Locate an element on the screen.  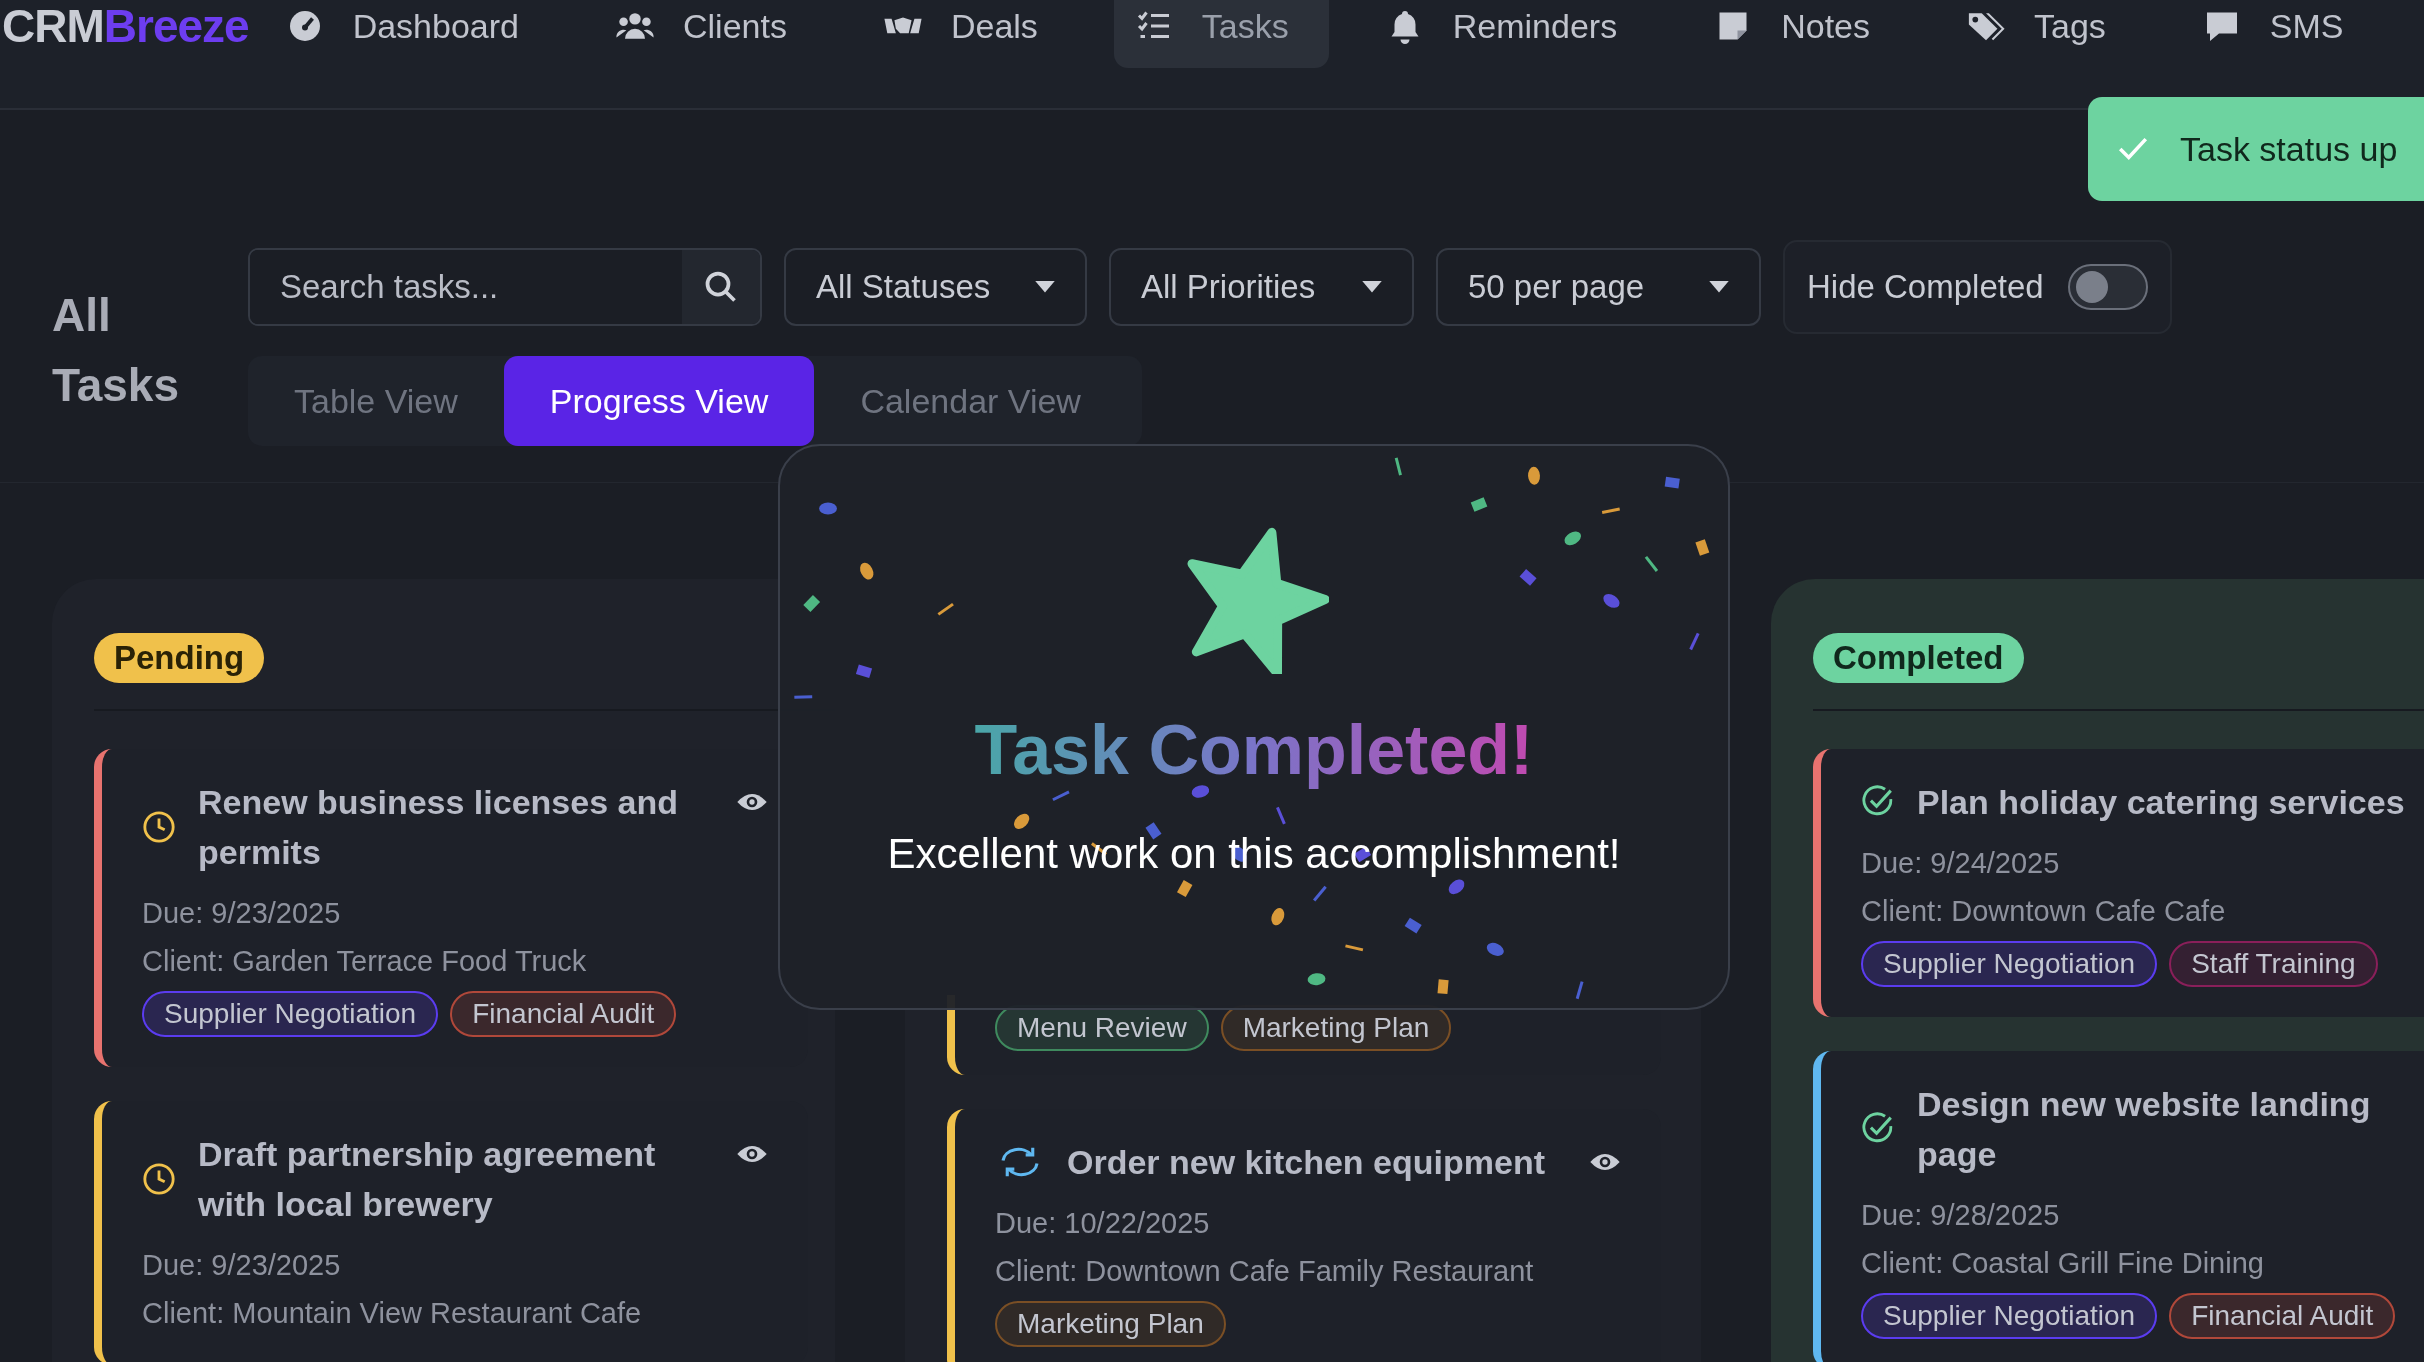
due-date: Due: 10/22/2025 is located at coordinates (1103, 1223).